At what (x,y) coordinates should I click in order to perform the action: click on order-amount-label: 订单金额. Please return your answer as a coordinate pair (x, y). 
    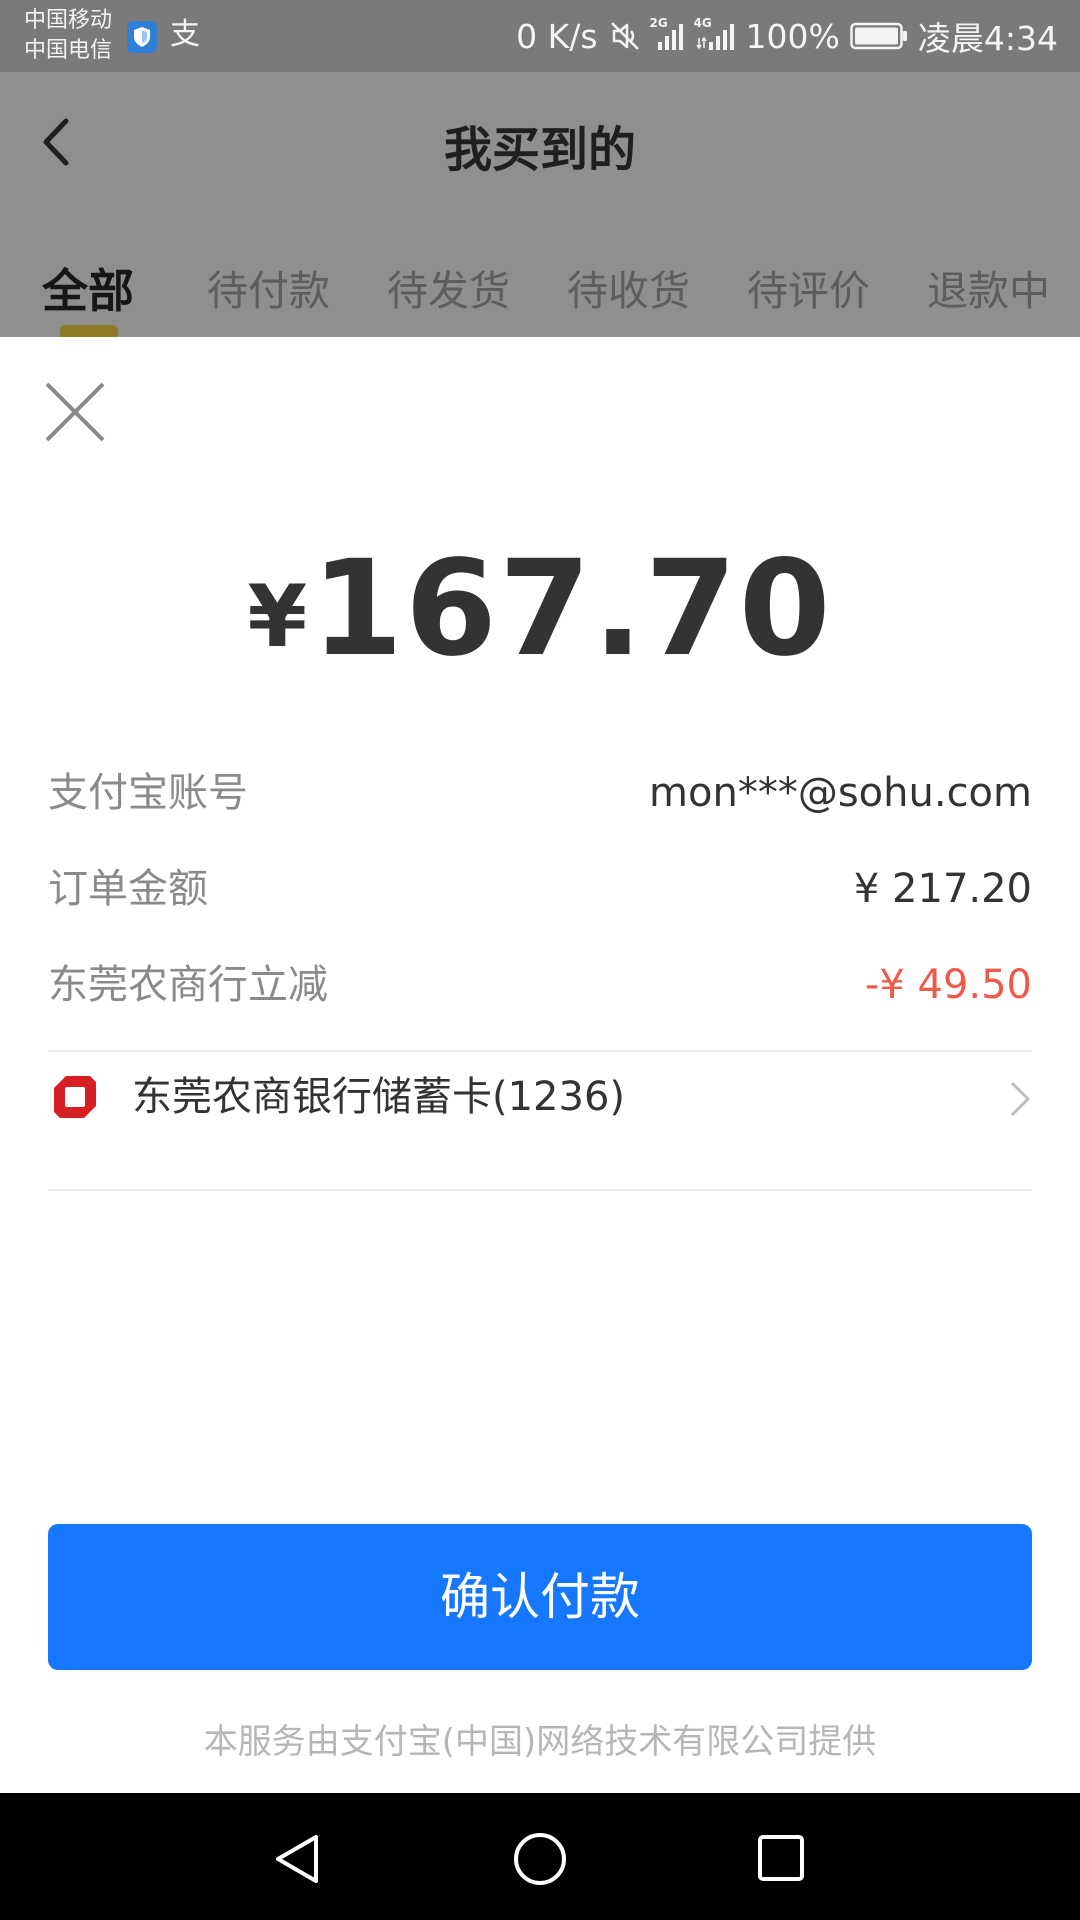
    Looking at the image, I should click on (128, 889).